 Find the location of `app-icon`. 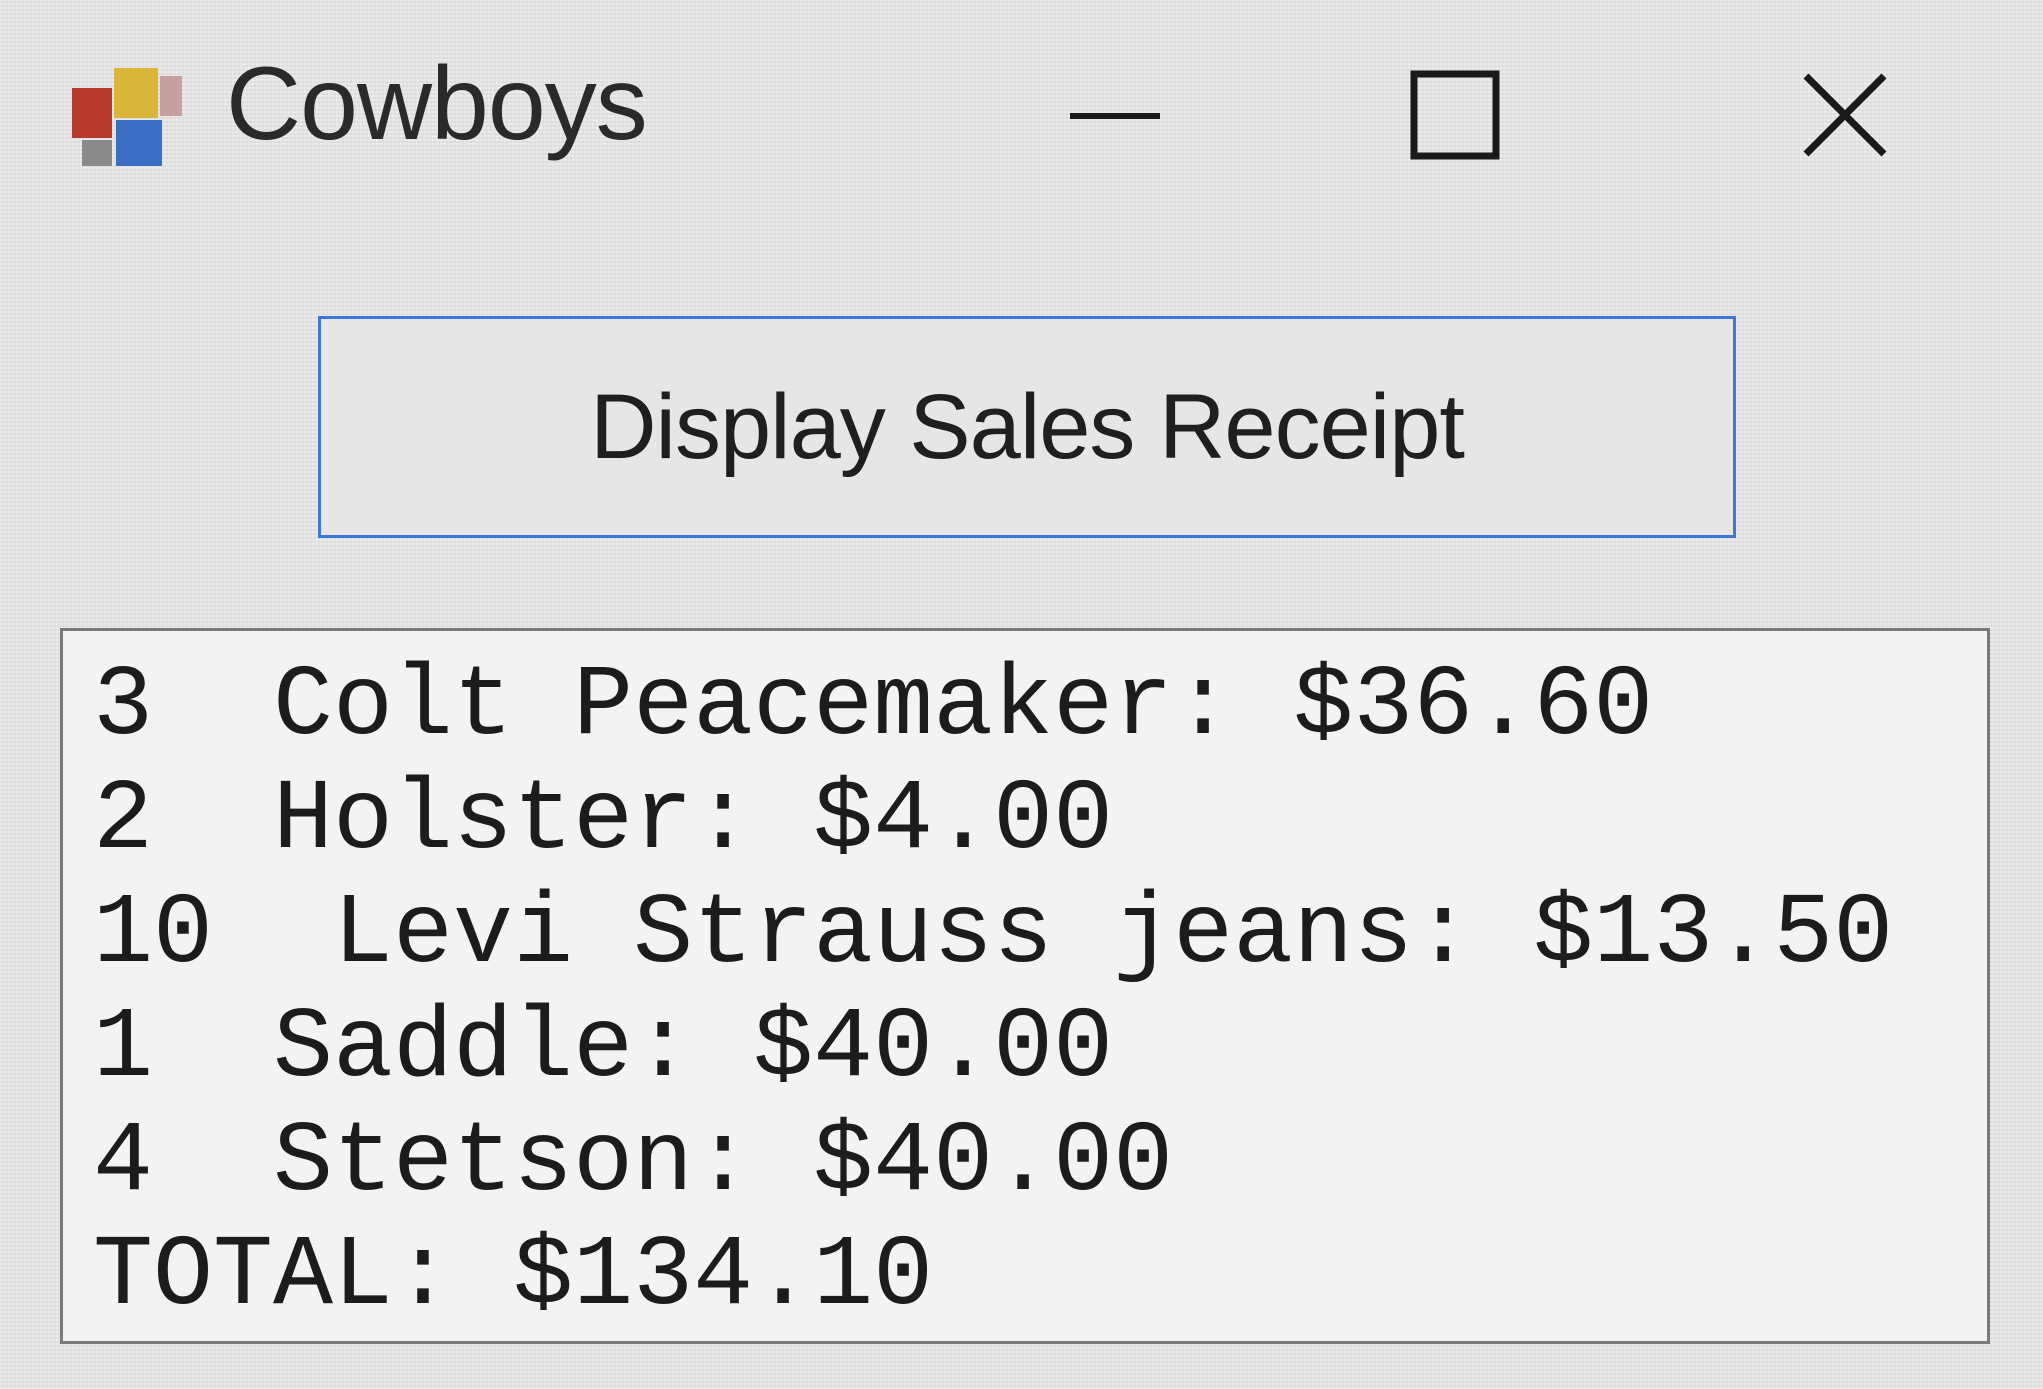

app-icon is located at coordinates (128, 116).